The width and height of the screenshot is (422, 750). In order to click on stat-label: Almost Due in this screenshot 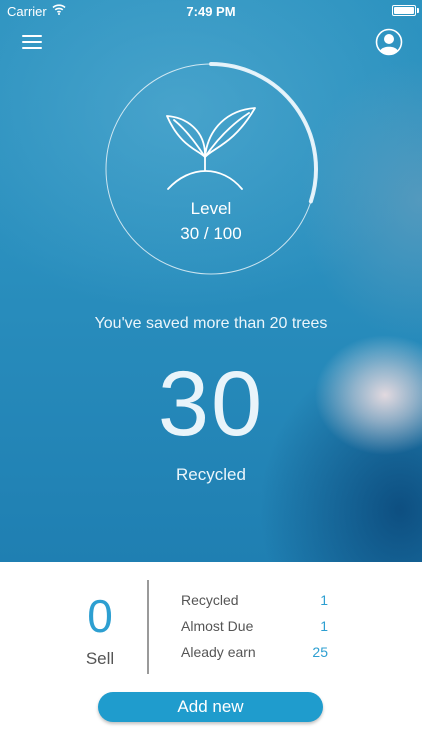, I will do `click(217, 626)`.